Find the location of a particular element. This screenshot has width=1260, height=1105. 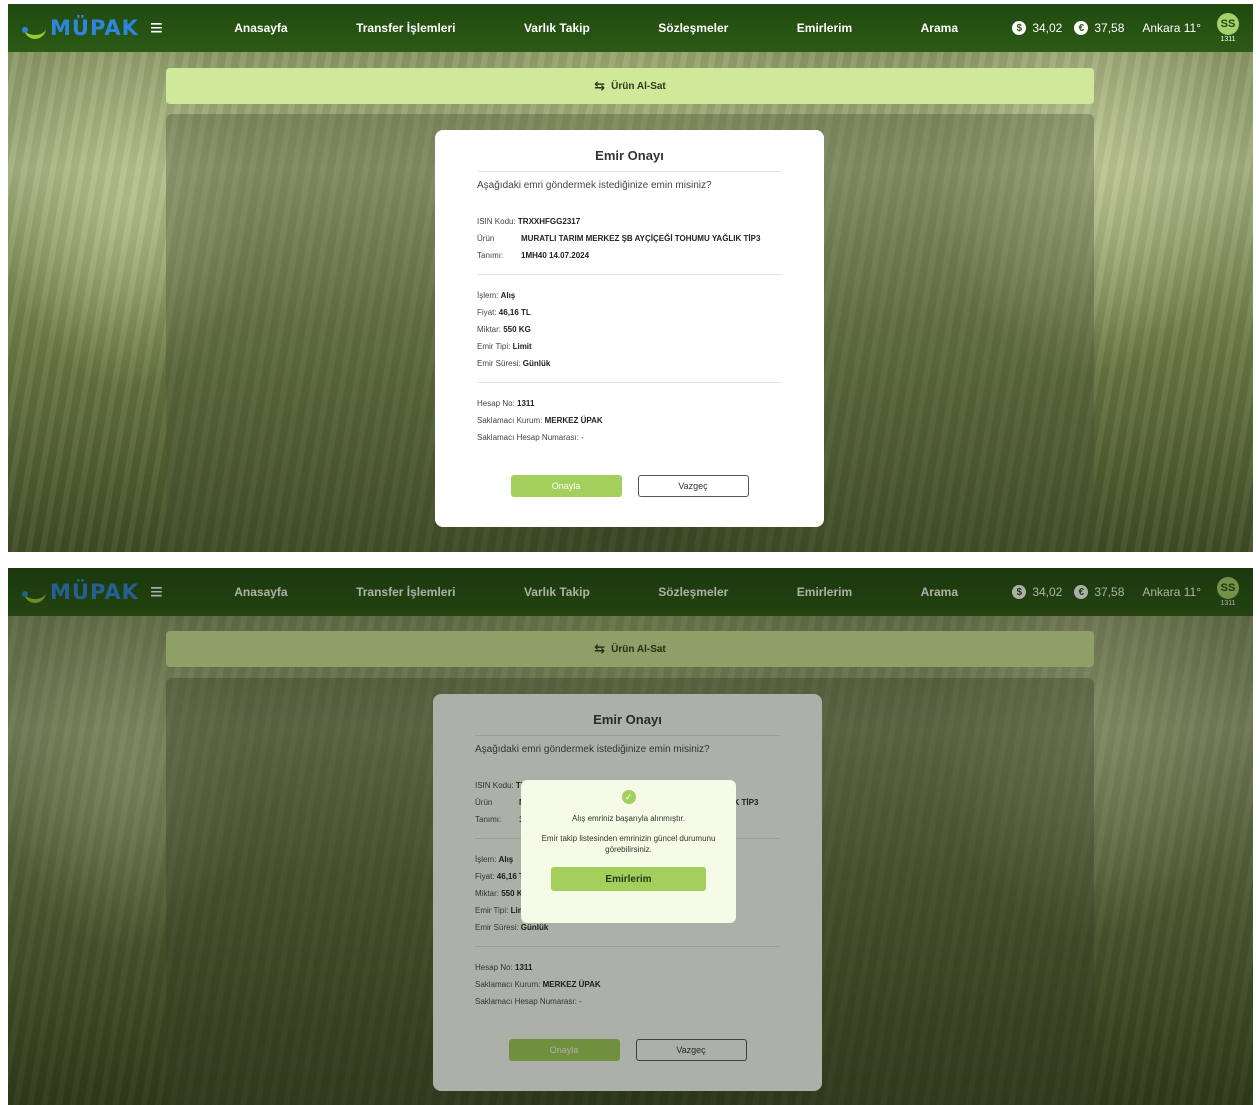

modal-title: Emir Onayı is located at coordinates (629, 160).